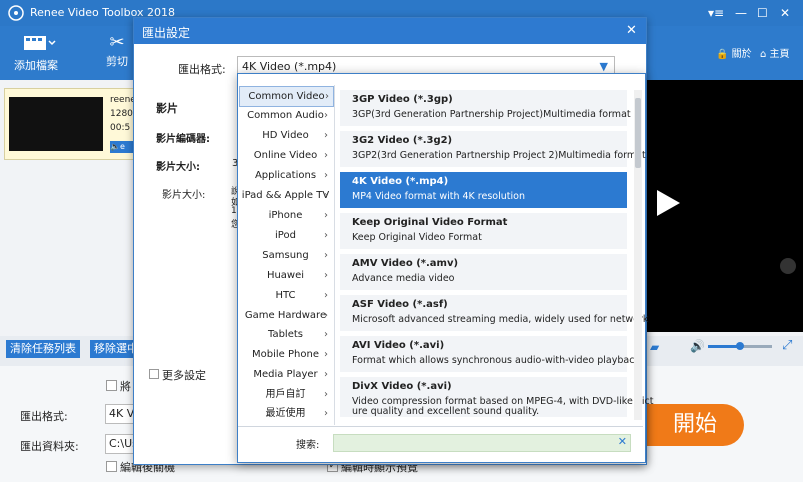 The image size is (803, 482). Describe the element at coordinates (762, 13) in the screenshot. I see `maximize-icon: ☐` at that location.